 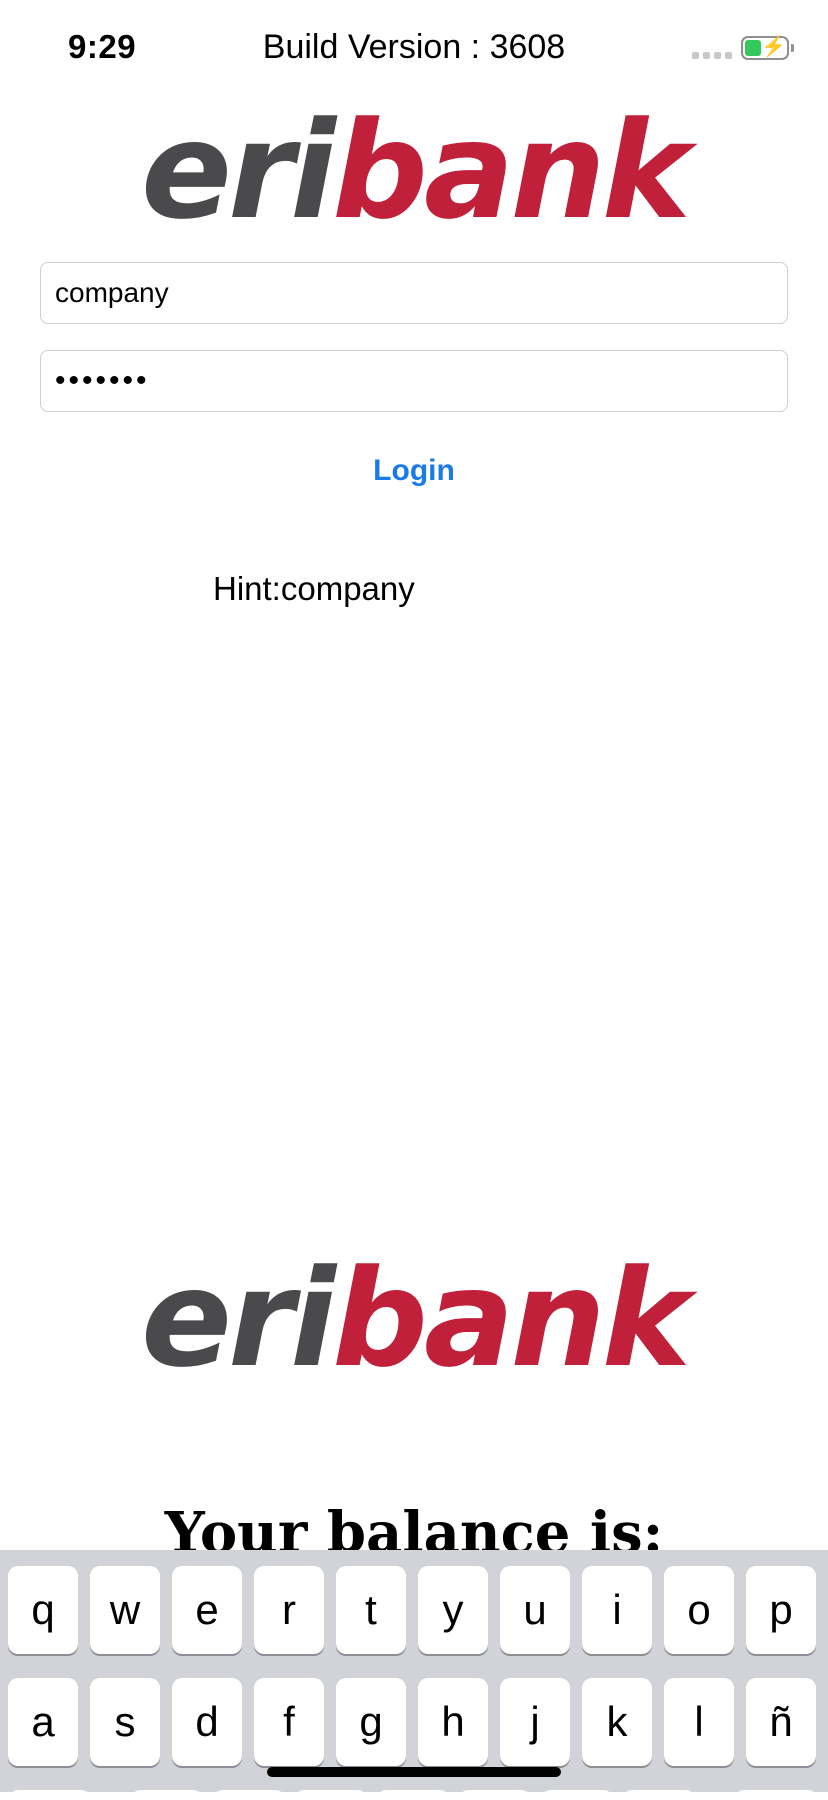 What do you see at coordinates (699, 1610) in the screenshot?
I see `keyboard-key-o: o` at bounding box center [699, 1610].